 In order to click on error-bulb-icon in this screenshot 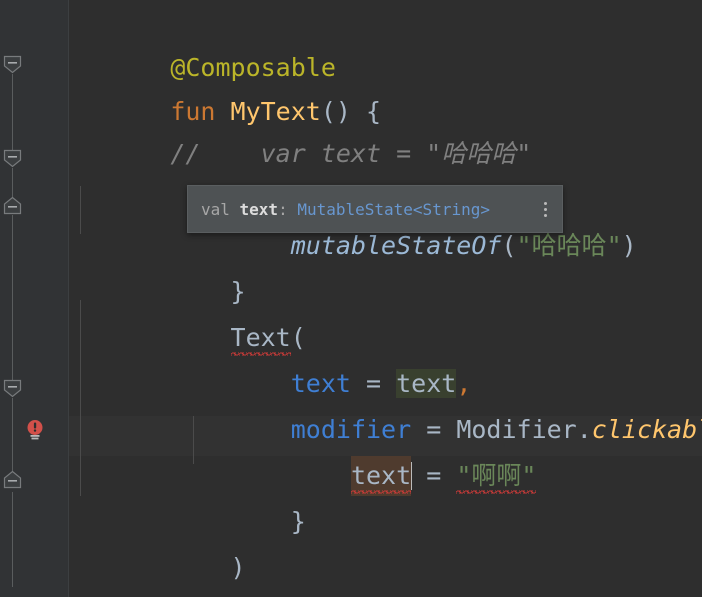, I will do `click(35, 430)`.